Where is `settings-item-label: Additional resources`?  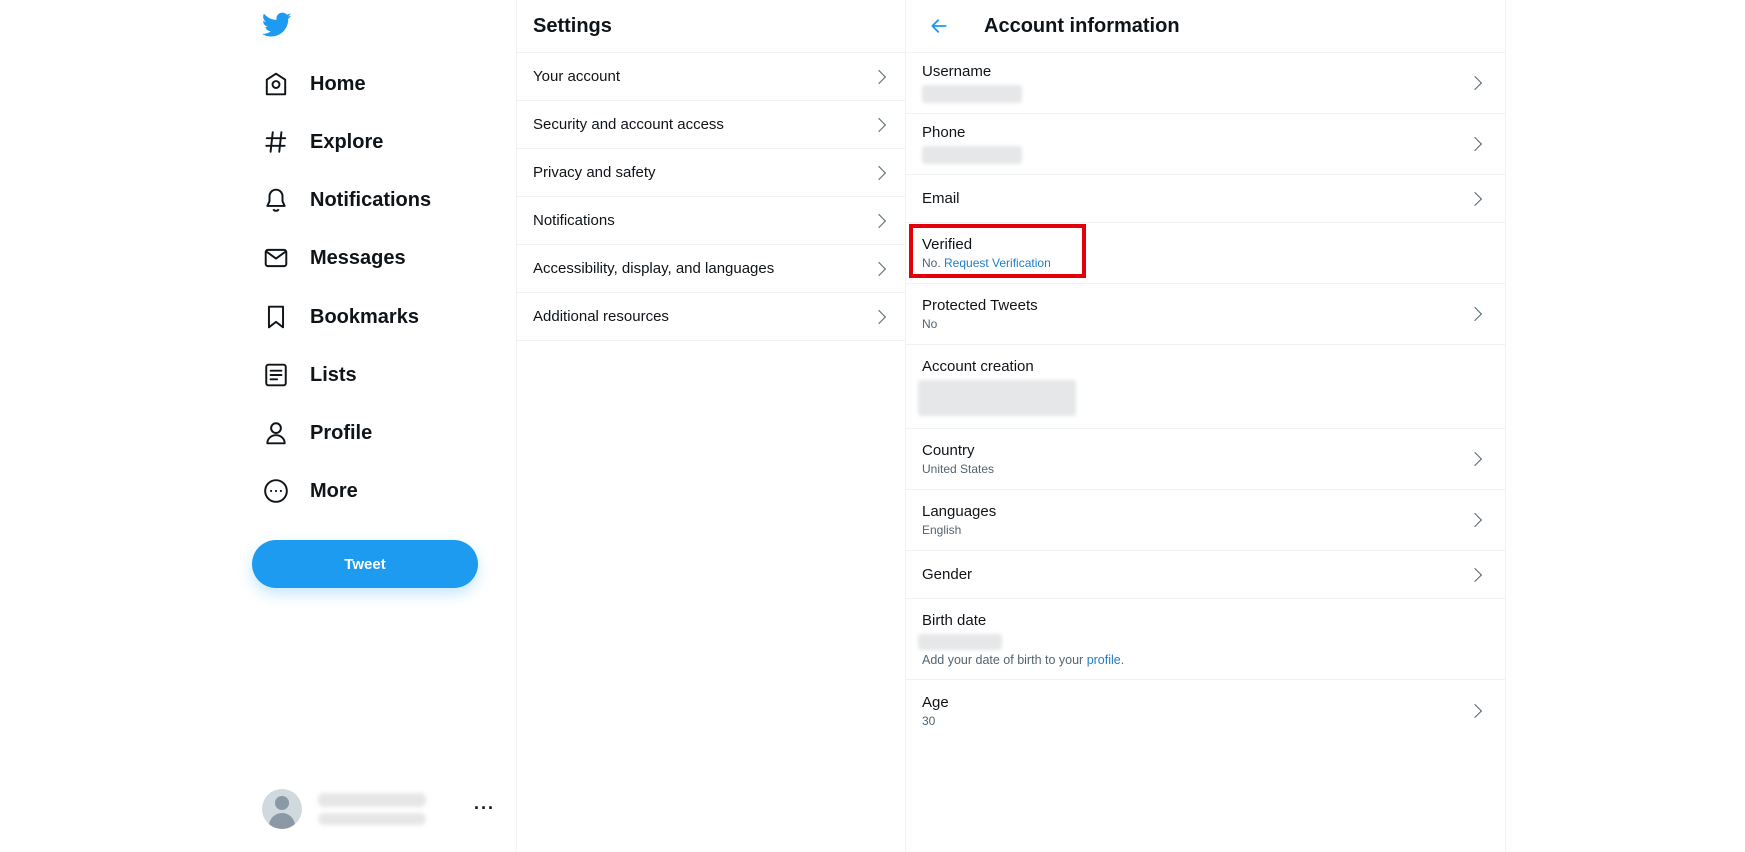 settings-item-label: Additional resources is located at coordinates (601, 316).